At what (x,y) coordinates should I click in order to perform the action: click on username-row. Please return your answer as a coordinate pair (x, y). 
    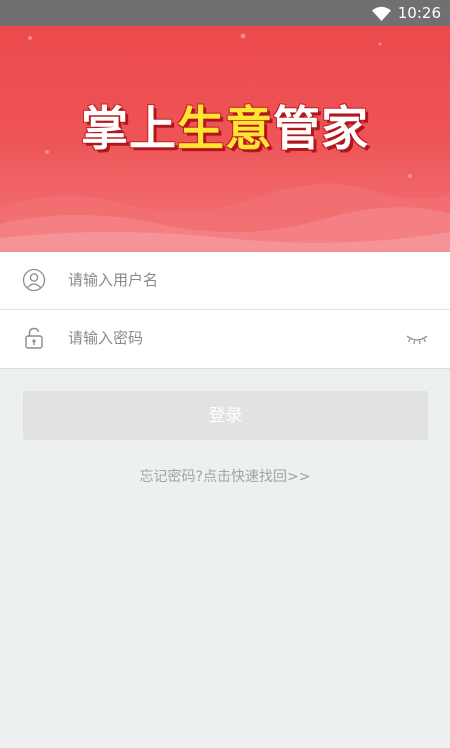
    Looking at the image, I should click on (225, 281).